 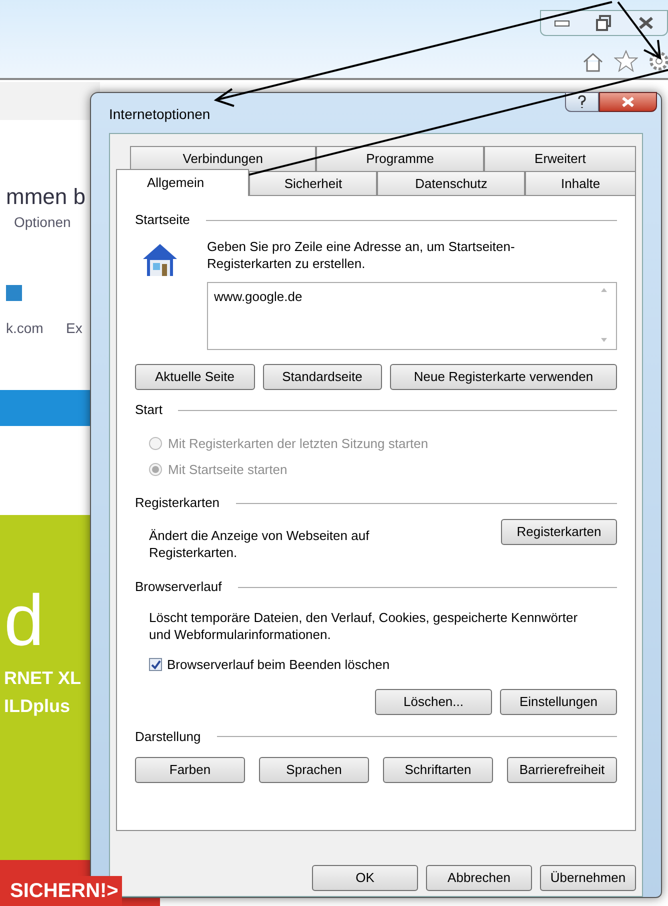 What do you see at coordinates (503, 377) in the screenshot?
I see `button: Neue Registerkarte verwenden` at bounding box center [503, 377].